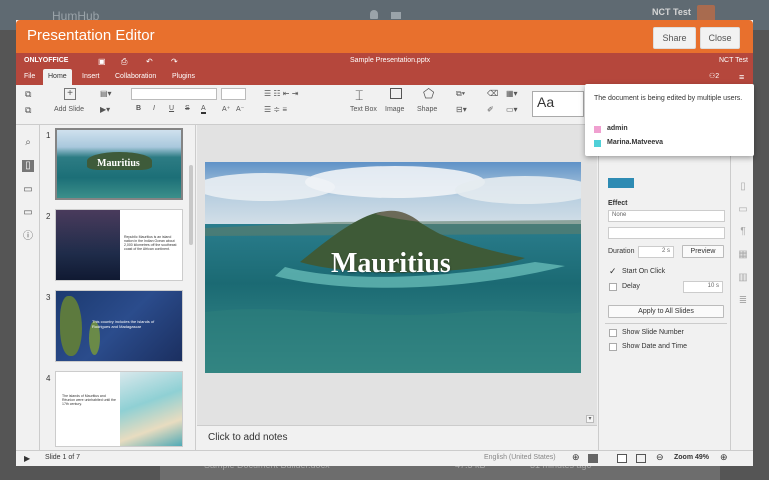 Image resolution: width=769 pixels, height=480 pixels. What do you see at coordinates (490, 109) in the screenshot?
I see `copy-style-icon: ✐` at bounding box center [490, 109].